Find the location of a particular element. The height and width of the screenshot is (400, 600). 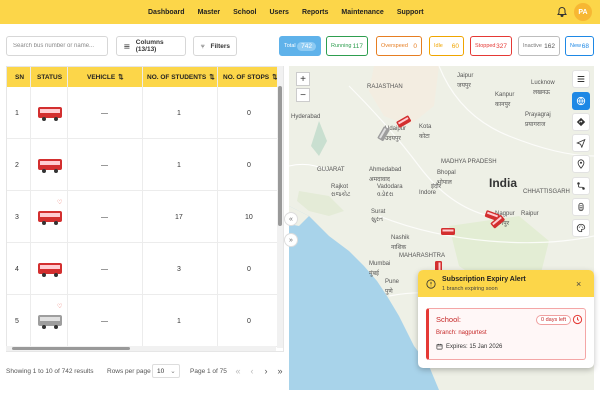

map-label-ahmedabad: Ahmedabad is located at coordinates (385, 170).